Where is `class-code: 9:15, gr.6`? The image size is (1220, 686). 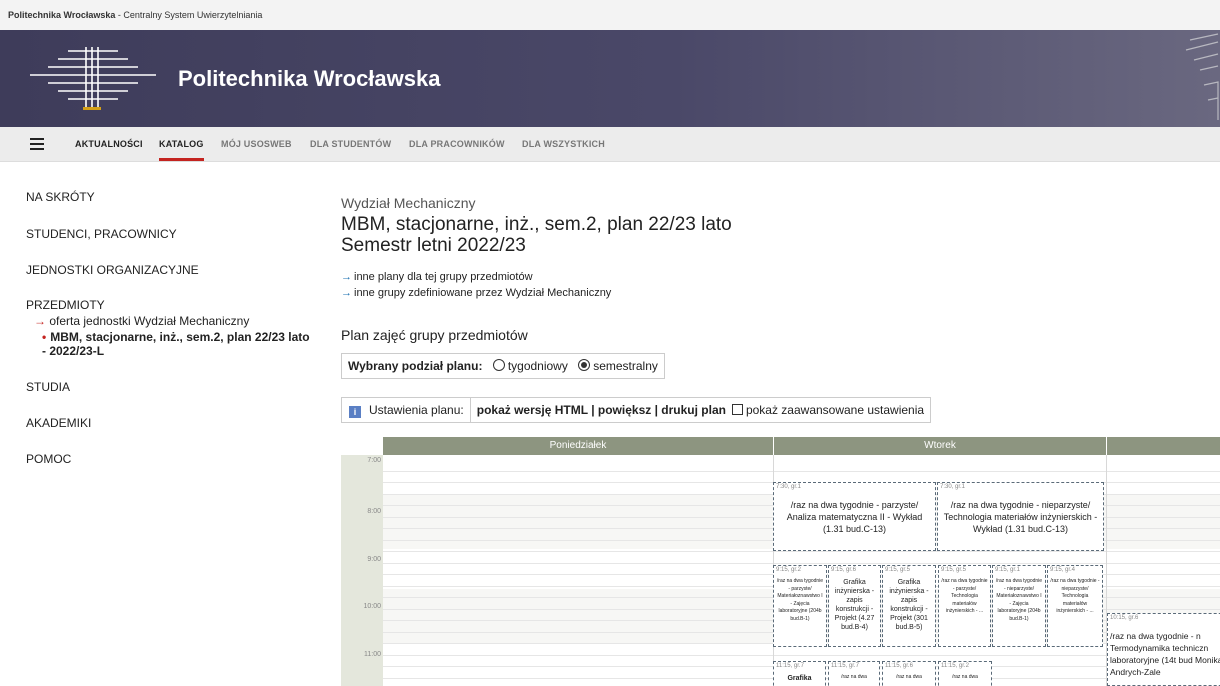 class-code: 9:15, gr.6 is located at coordinates (844, 570).